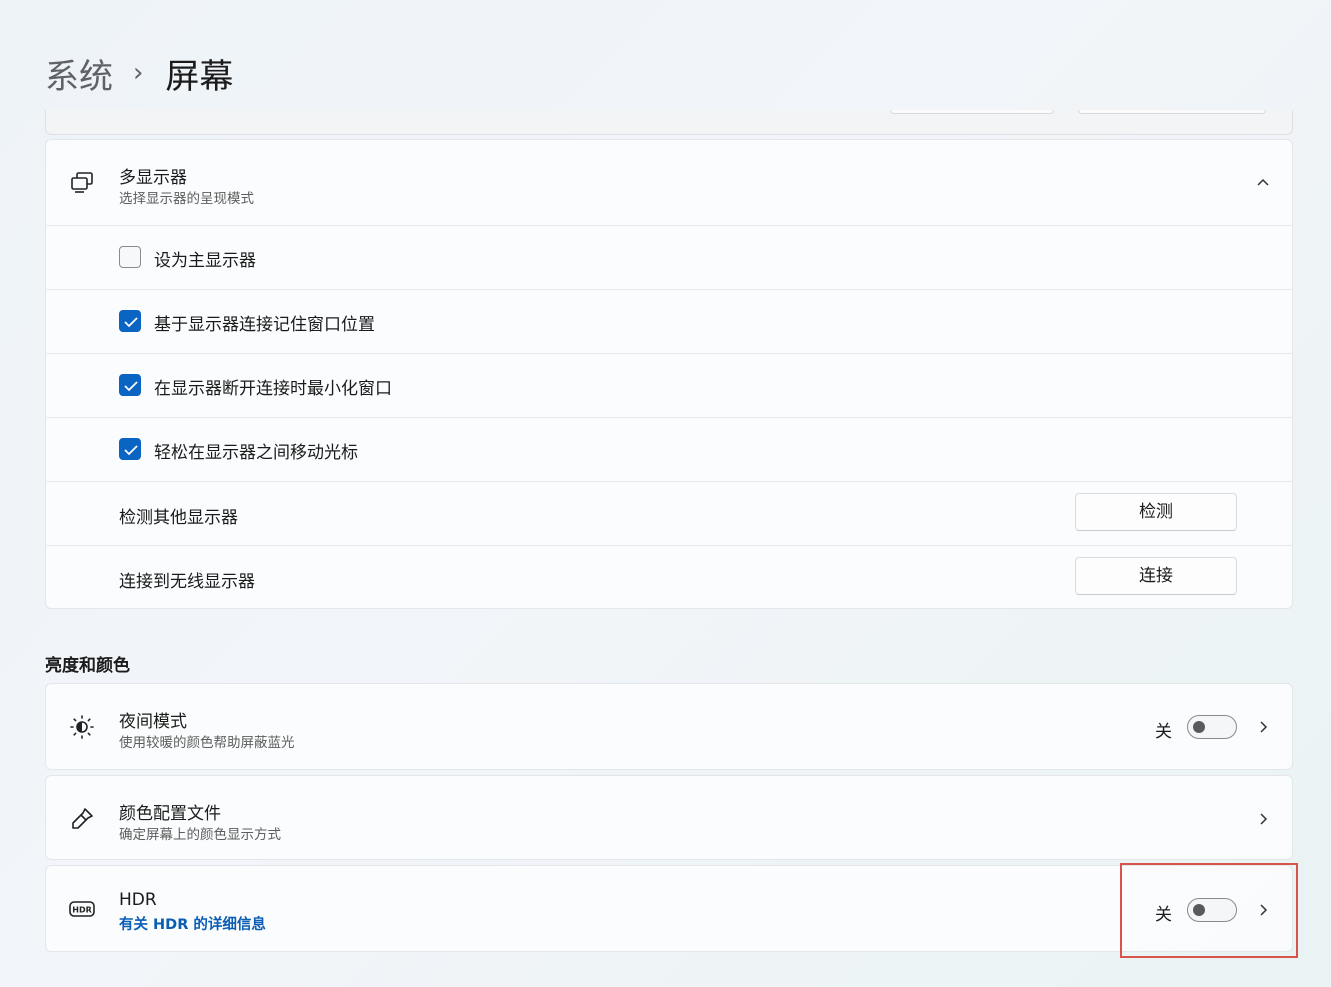  What do you see at coordinates (82, 727) in the screenshot?
I see `night-light-icon` at bounding box center [82, 727].